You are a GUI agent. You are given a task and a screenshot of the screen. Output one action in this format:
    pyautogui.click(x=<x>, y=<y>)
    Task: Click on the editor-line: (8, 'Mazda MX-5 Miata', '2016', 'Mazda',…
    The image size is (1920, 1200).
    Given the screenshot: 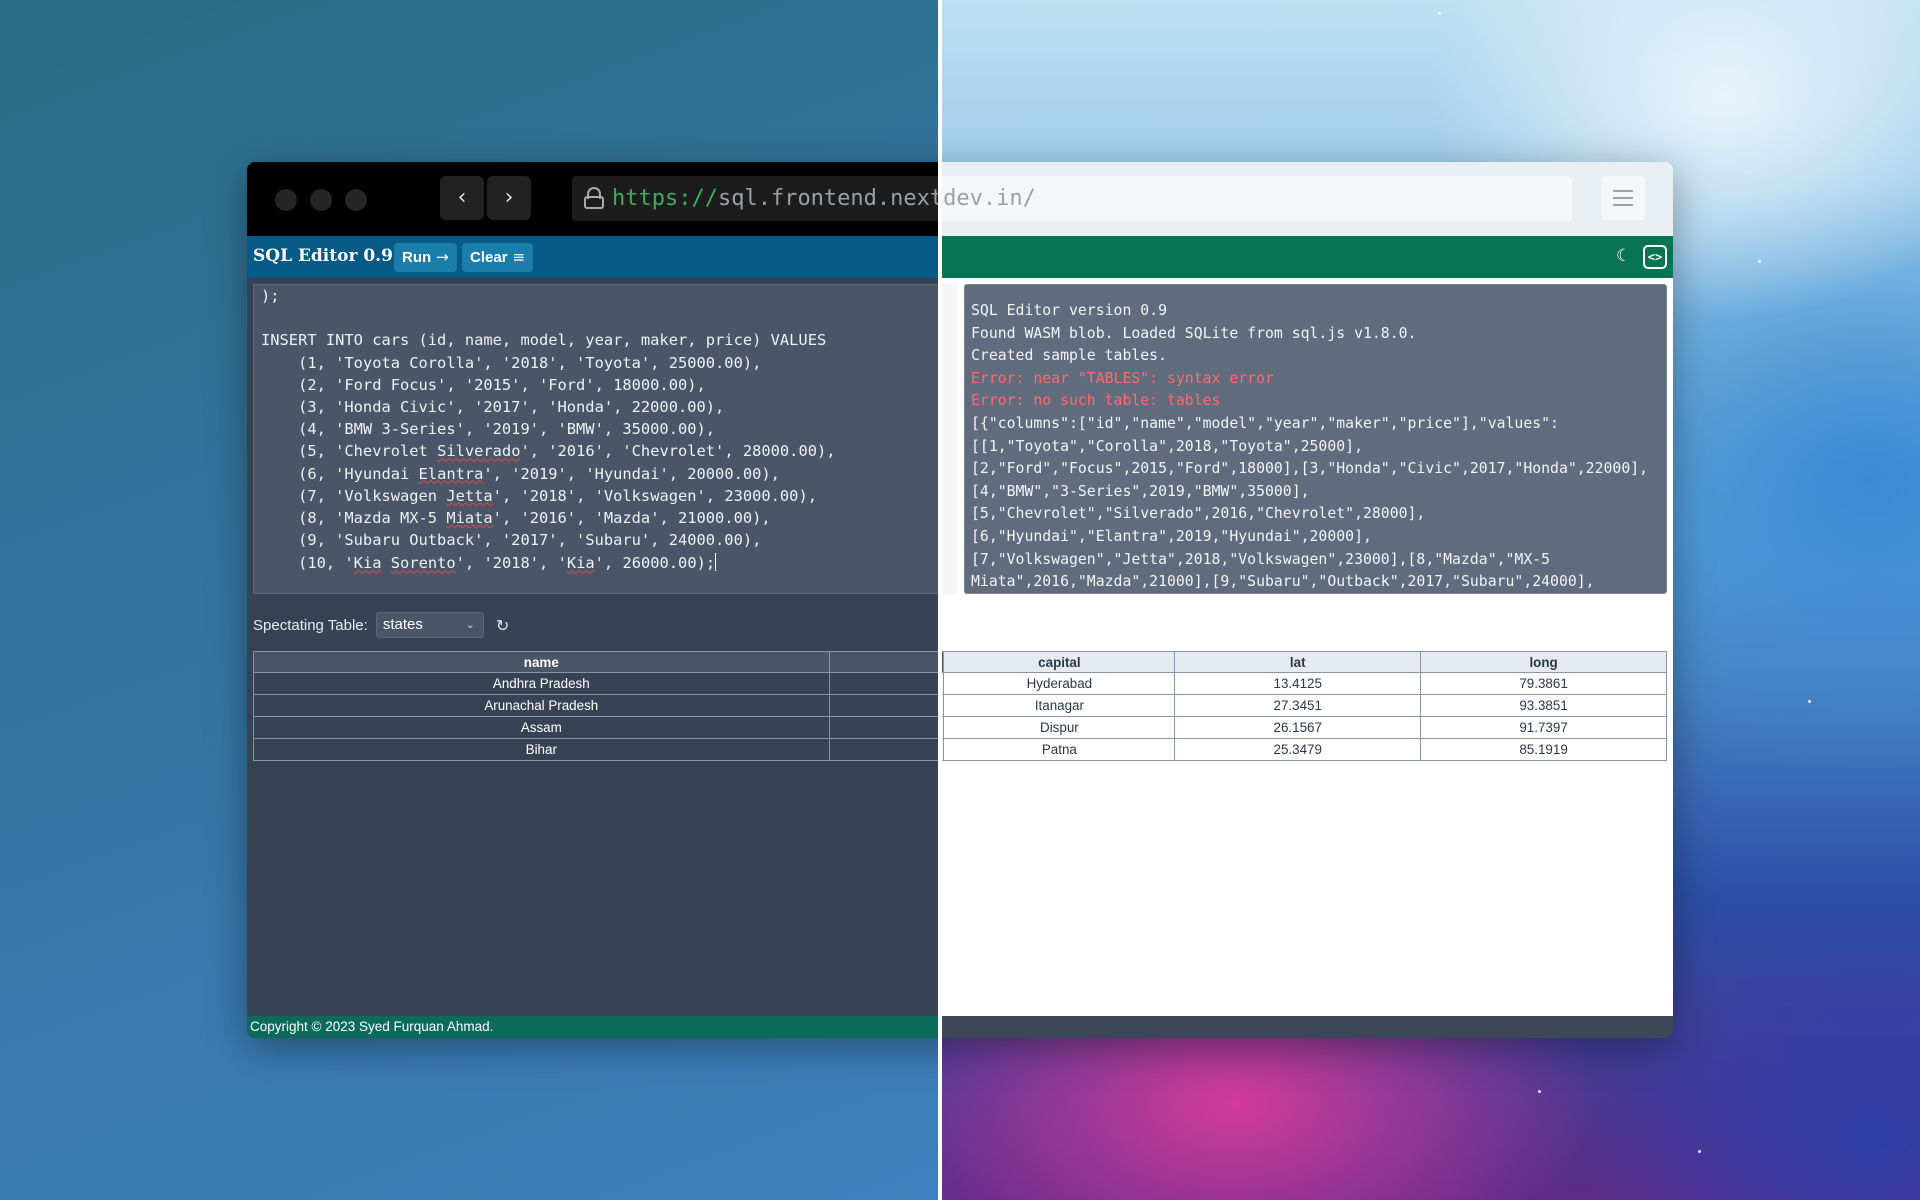 What is the action you would take?
    pyautogui.click(x=516, y=518)
    